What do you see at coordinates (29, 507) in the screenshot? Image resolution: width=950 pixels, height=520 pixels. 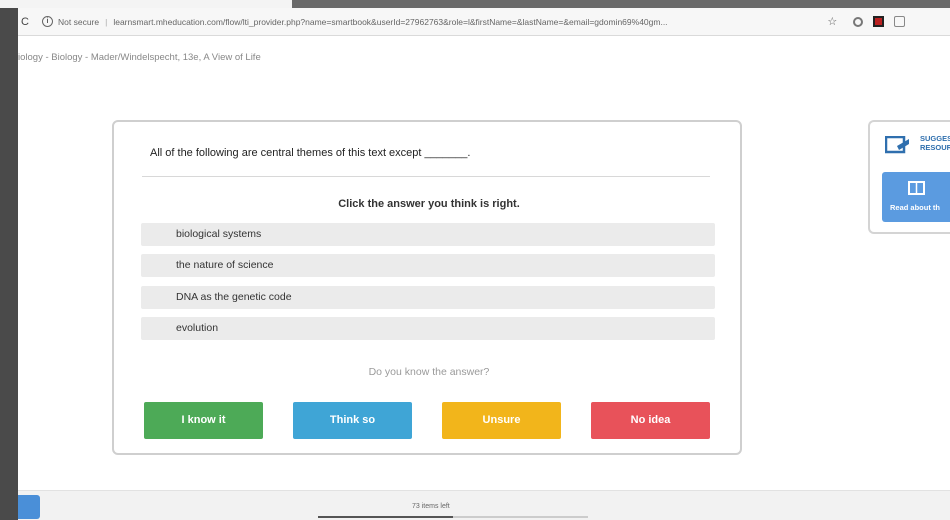 I see `document-icon` at bounding box center [29, 507].